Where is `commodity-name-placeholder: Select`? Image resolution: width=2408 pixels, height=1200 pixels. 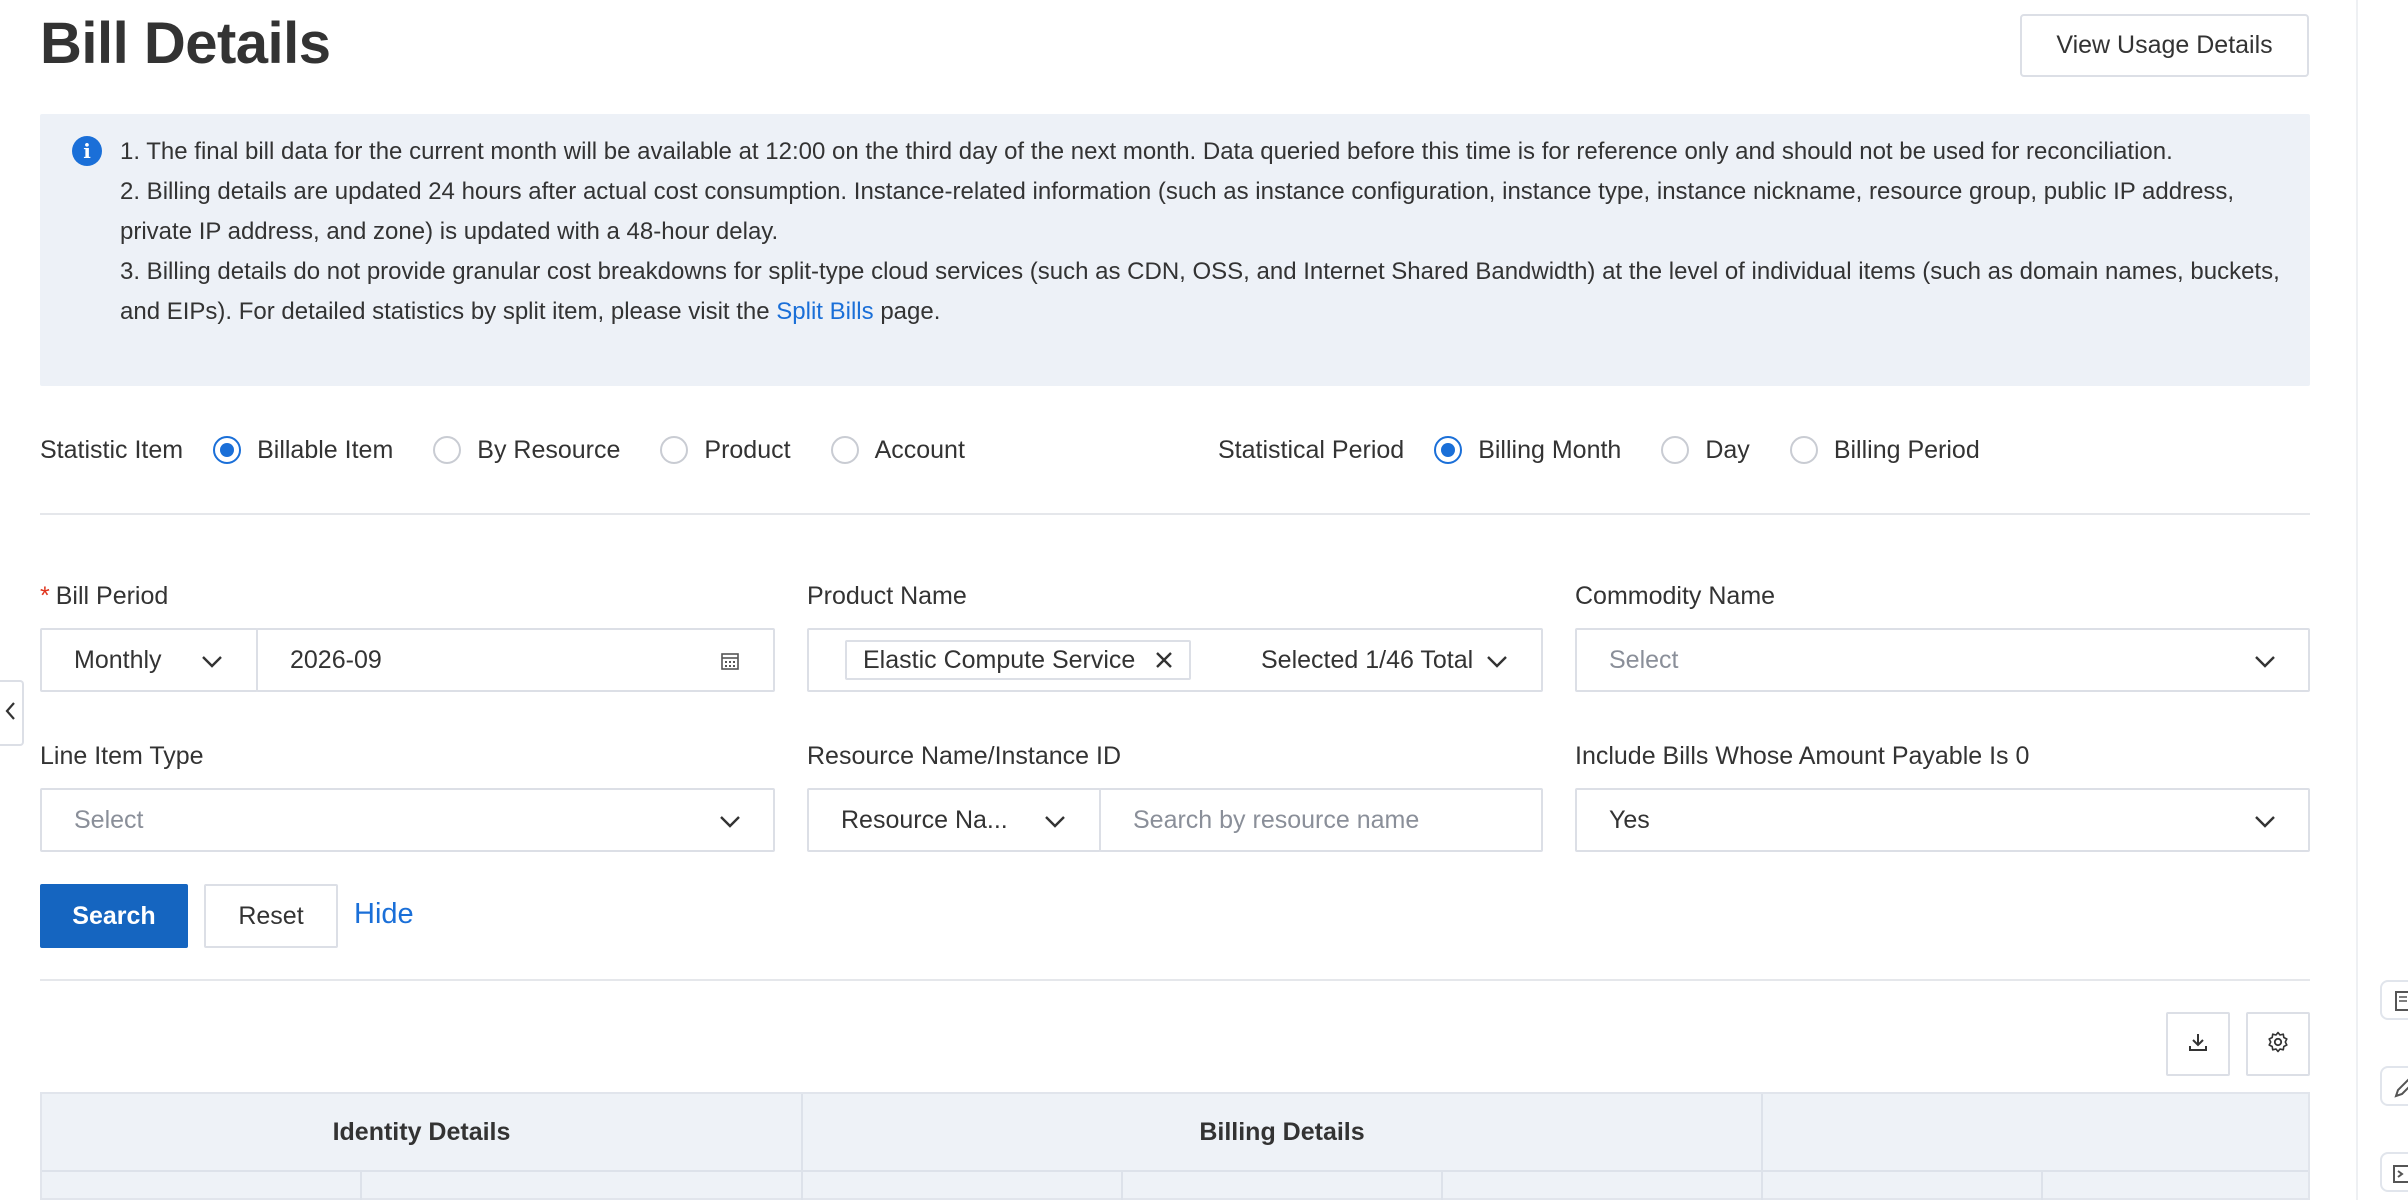 commodity-name-placeholder: Select is located at coordinates (1644, 659).